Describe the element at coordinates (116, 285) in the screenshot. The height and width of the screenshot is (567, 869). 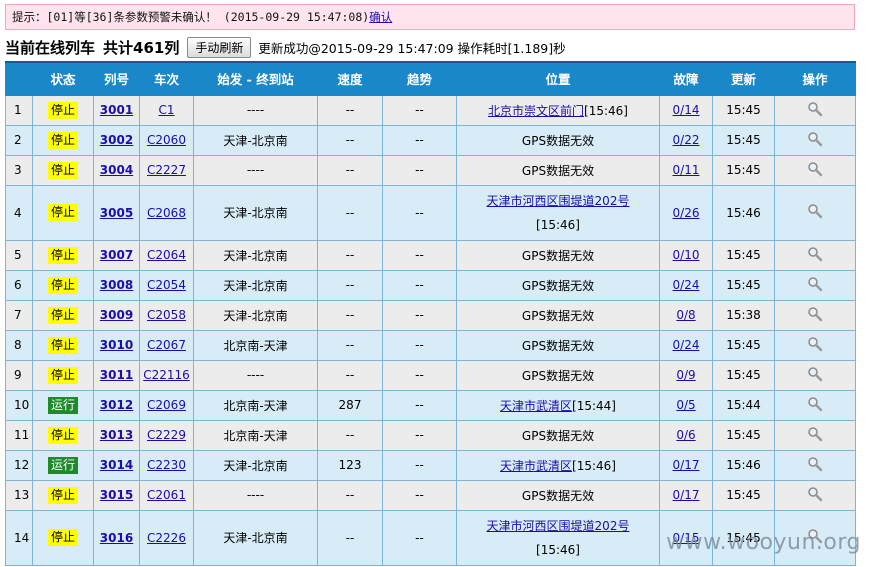
I see `train-no-link: 3008` at that location.